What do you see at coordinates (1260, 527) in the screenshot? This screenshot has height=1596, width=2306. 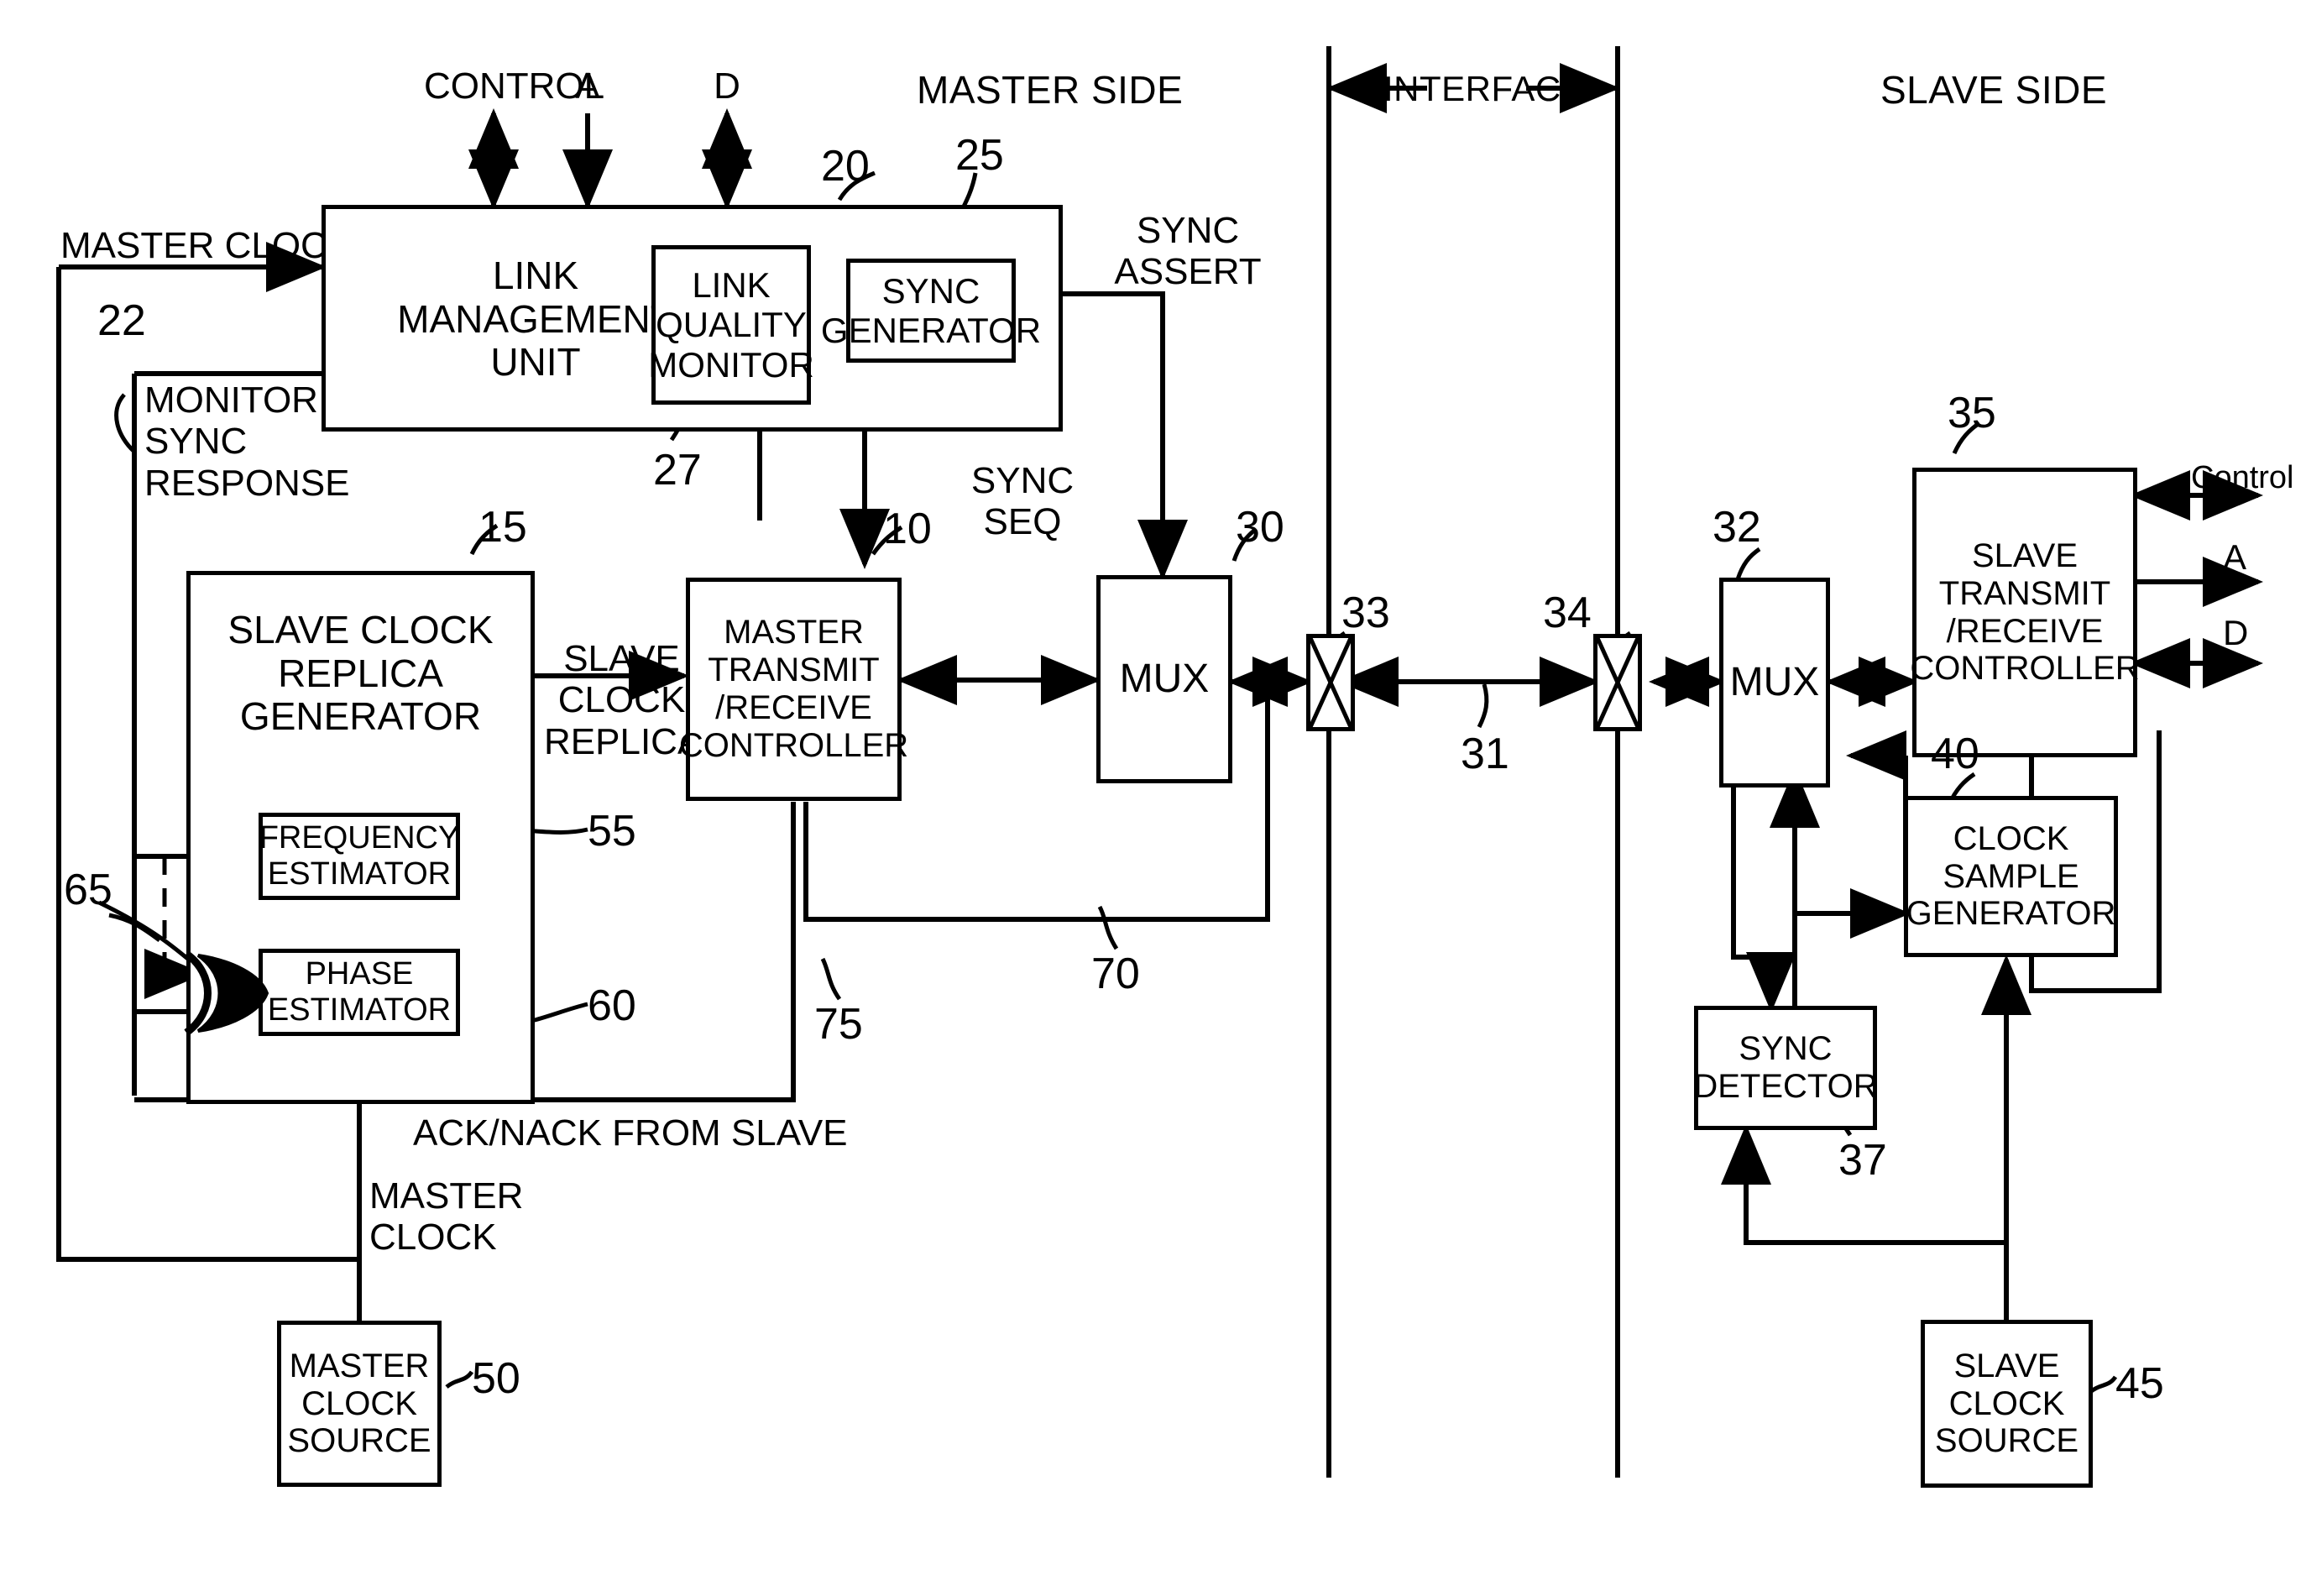 I see `ref-30: 30` at bounding box center [1260, 527].